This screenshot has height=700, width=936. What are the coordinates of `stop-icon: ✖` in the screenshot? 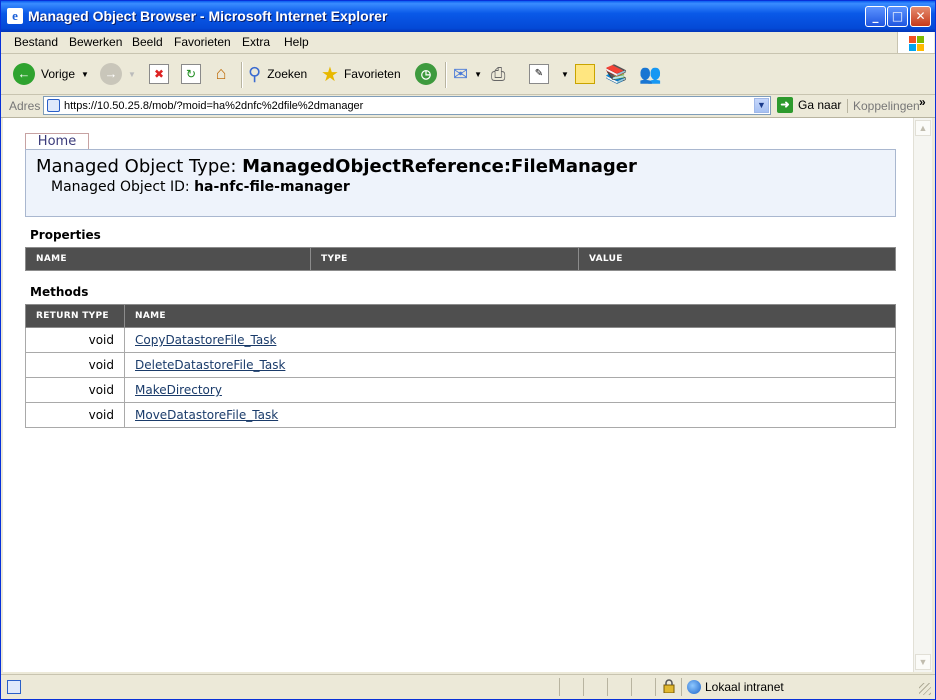 It's located at (159, 74).